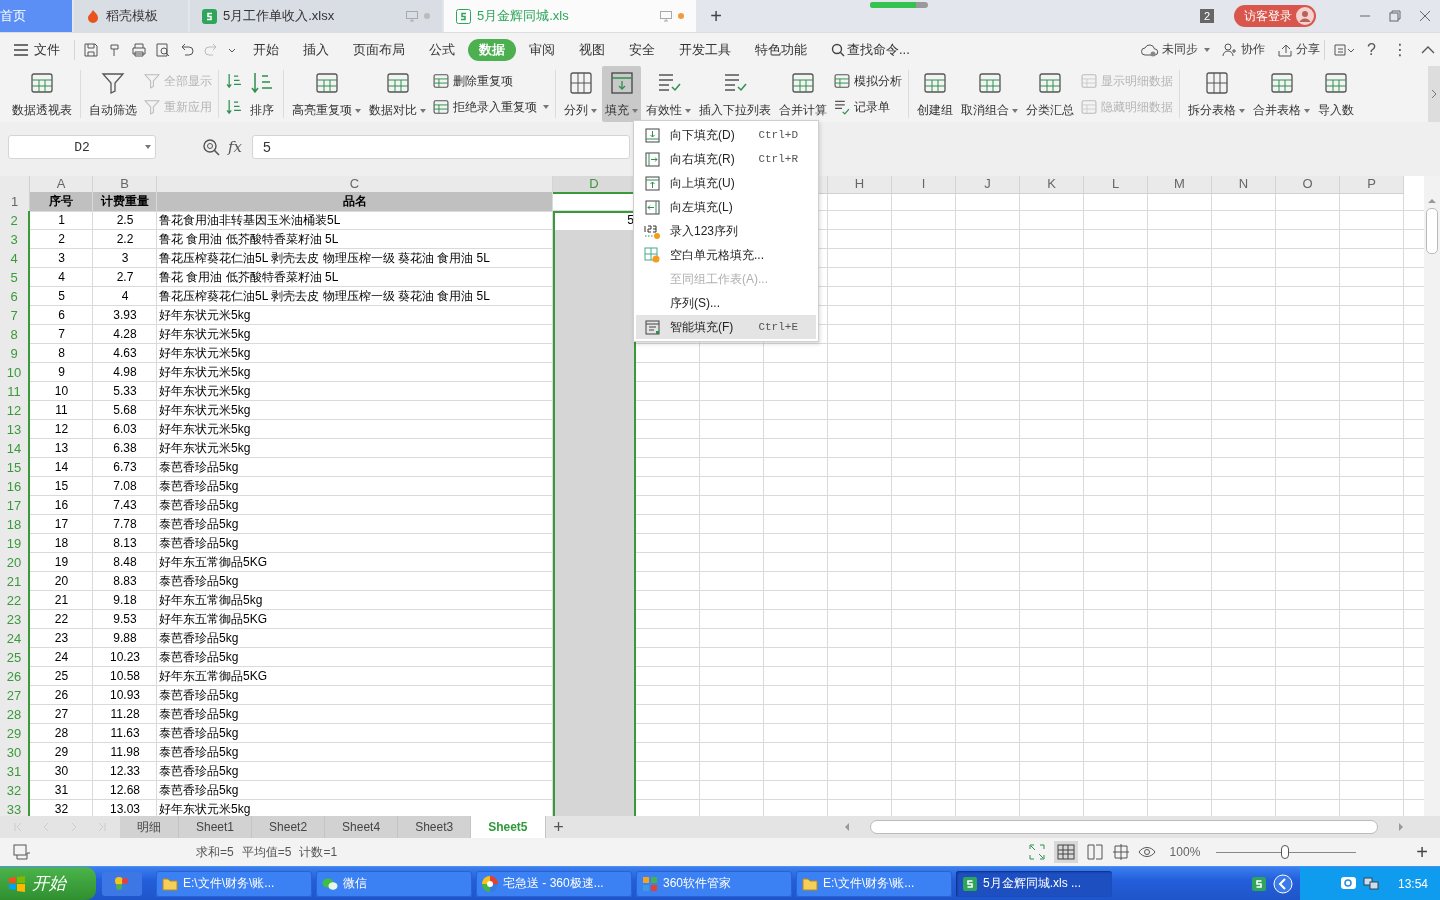 This screenshot has width=1440, height=900. What do you see at coordinates (1299, 49) in the screenshot?
I see `share-button: 分享` at bounding box center [1299, 49].